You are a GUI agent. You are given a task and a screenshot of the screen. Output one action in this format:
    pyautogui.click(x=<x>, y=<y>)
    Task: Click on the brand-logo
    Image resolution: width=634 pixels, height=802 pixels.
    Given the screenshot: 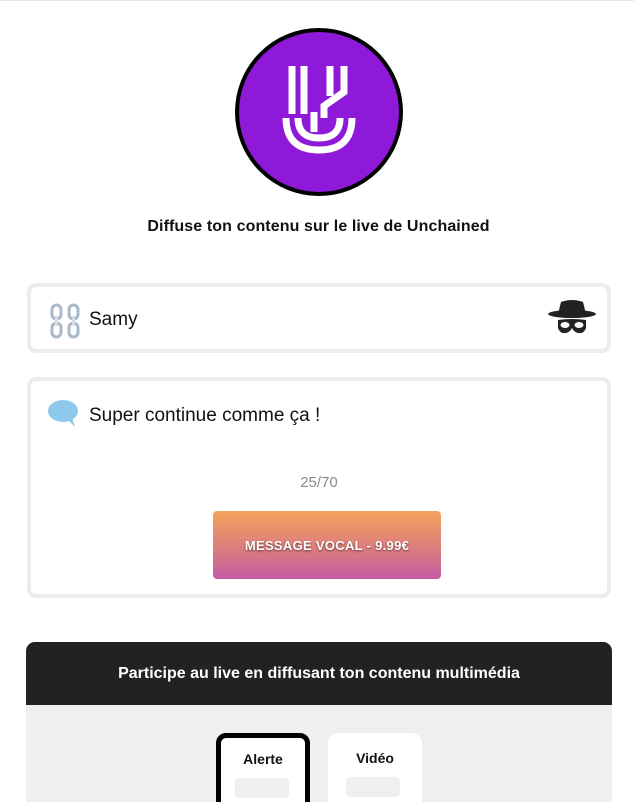 What is the action you would take?
    pyautogui.click(x=319, y=112)
    